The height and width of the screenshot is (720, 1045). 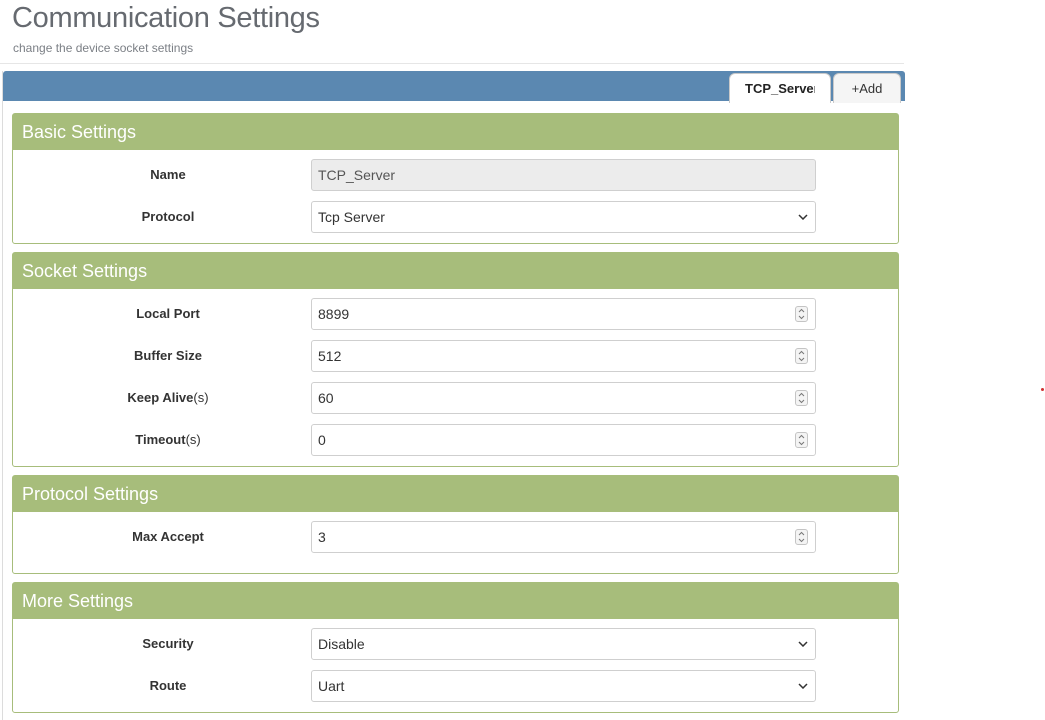 What do you see at coordinates (563, 314) in the screenshot?
I see `local-port-input: 8899` at bounding box center [563, 314].